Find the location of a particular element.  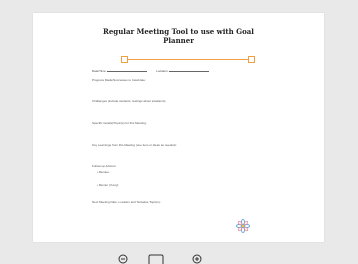

date-label: Date/Time: is located at coordinates (99, 71).